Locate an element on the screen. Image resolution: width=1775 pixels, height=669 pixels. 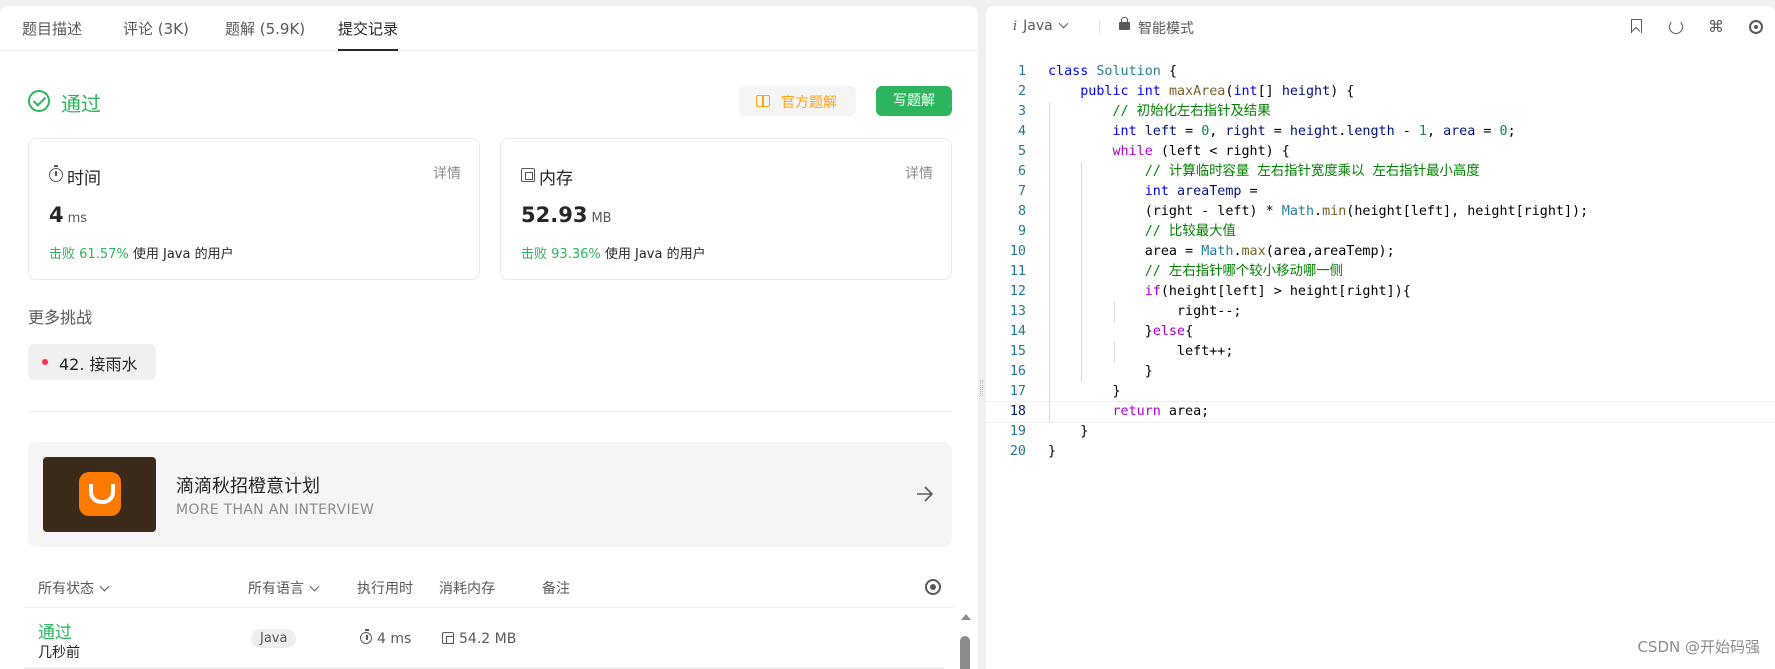
code-line: 6 // 计算临时容量 左右指针宽度乘以 左右指针最小高度 is located at coordinates (1380, 172).